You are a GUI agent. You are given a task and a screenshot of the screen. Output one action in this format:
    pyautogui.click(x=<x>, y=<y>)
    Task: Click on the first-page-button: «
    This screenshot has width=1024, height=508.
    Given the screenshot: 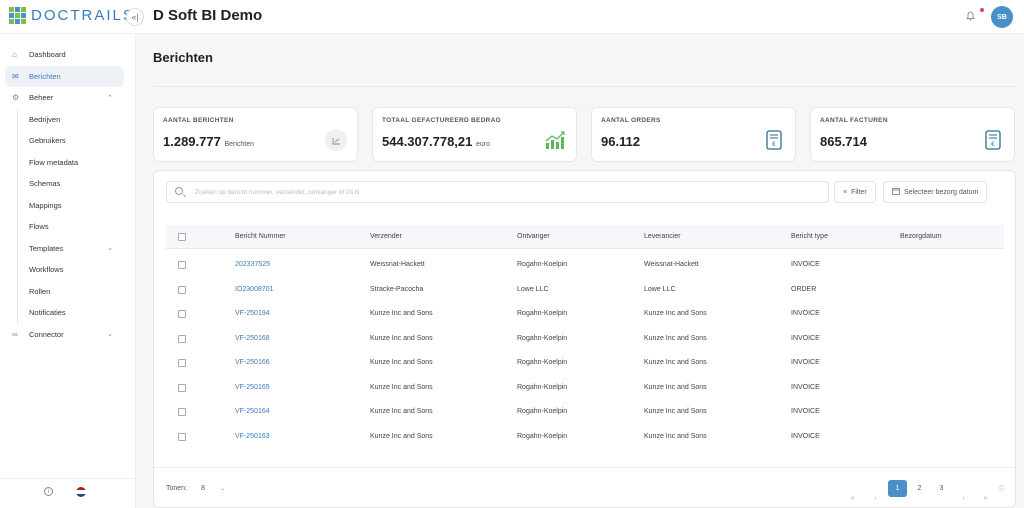 What is the action you would take?
    pyautogui.click(x=852, y=498)
    